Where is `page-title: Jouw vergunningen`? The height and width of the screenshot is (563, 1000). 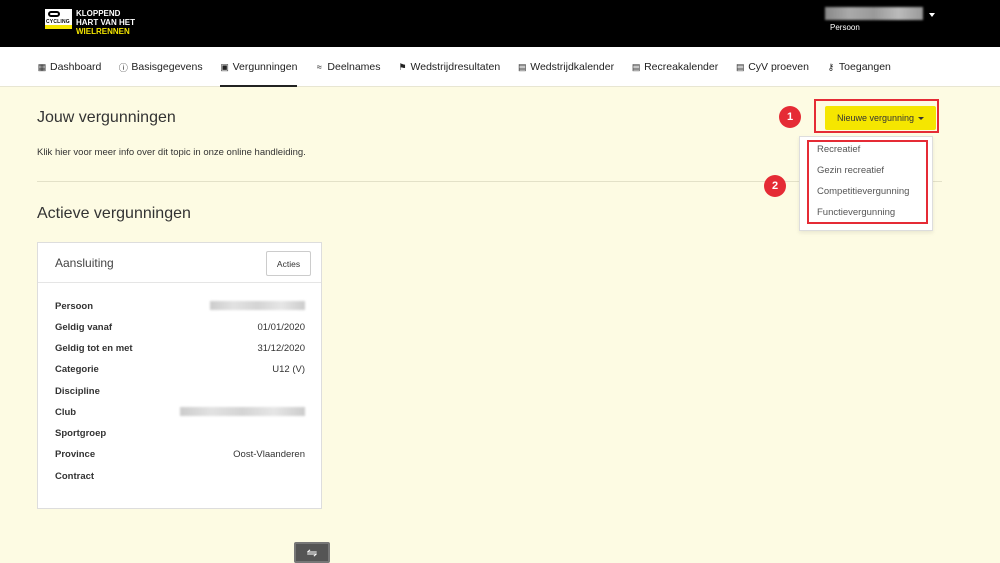
page-title: Jouw vergunningen is located at coordinates (106, 117).